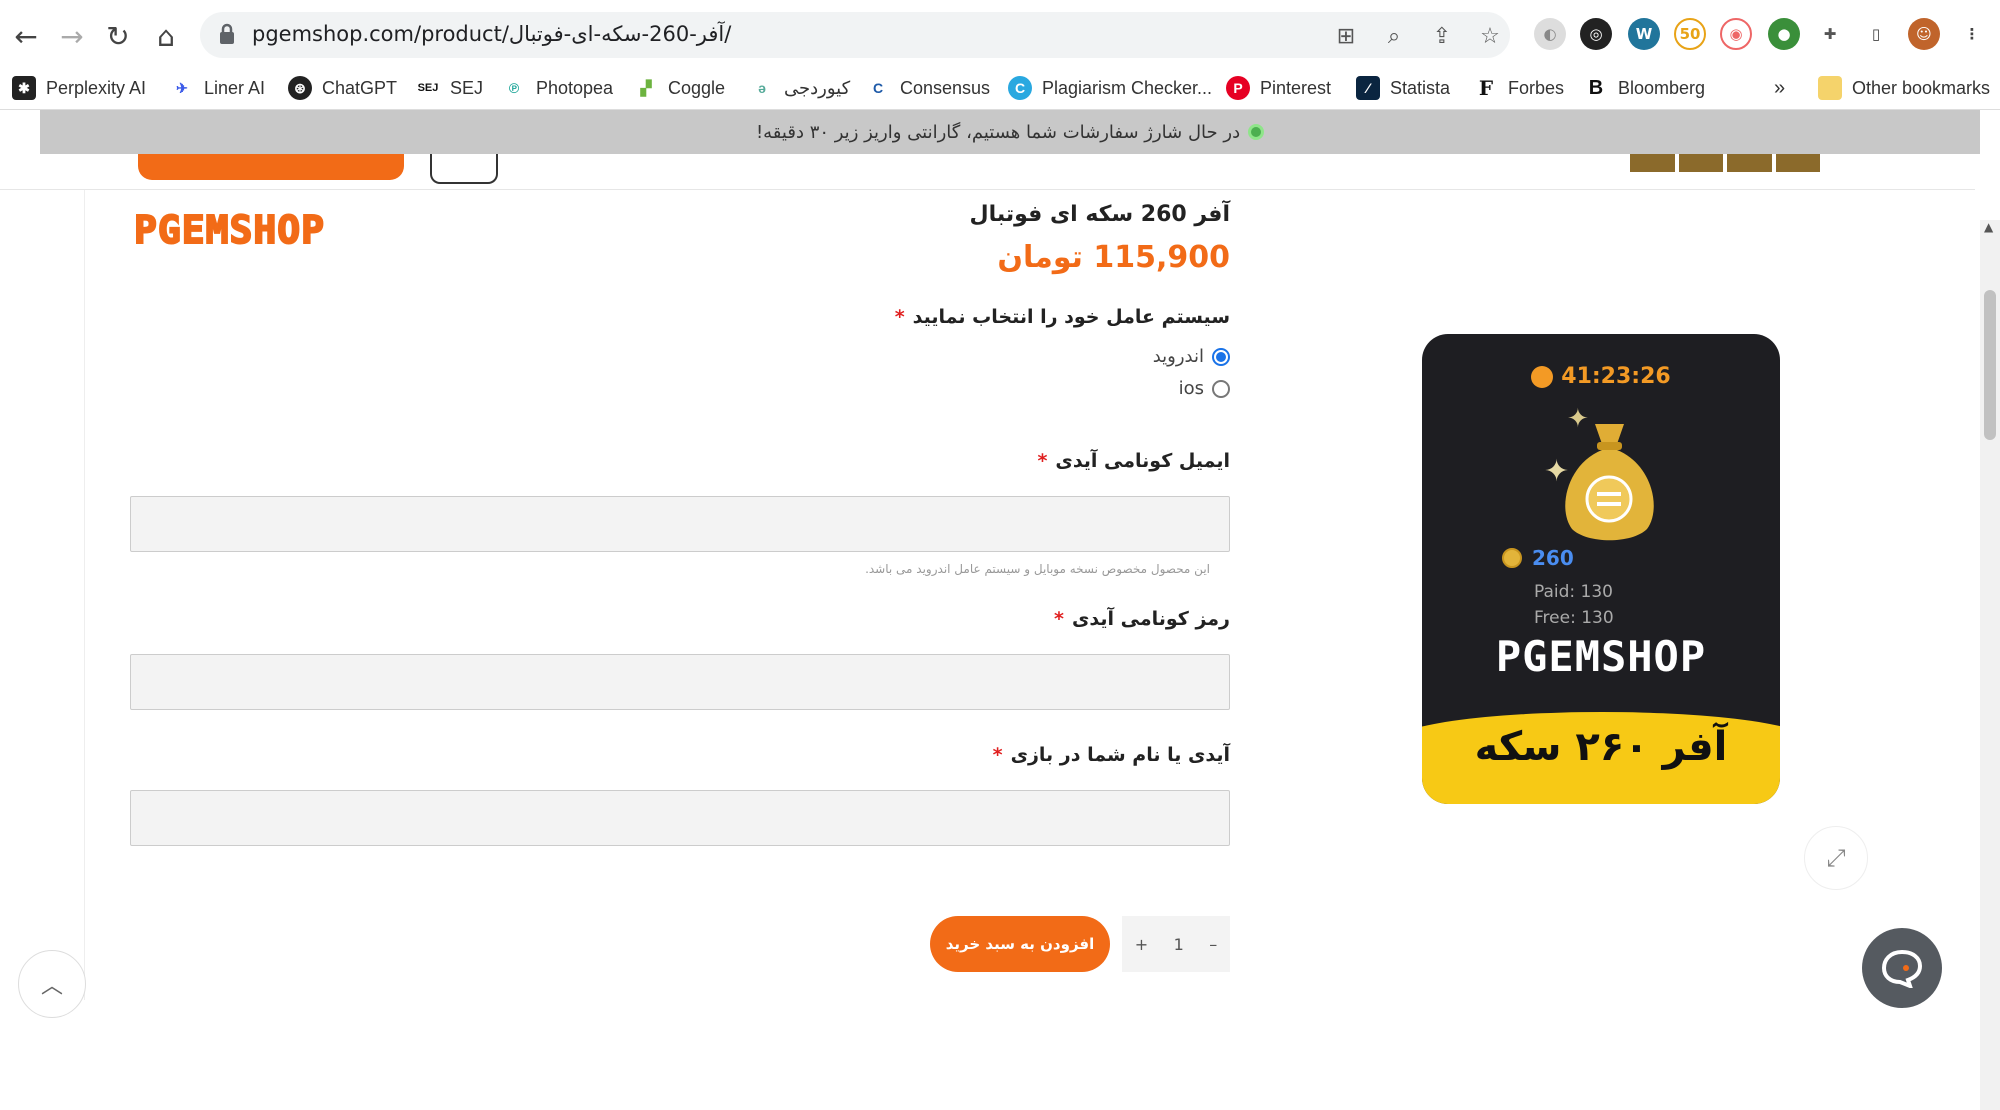 The image size is (2000, 1110). Describe the element at coordinates (1784, 34) in the screenshot. I see `globe-icon: ●` at that location.